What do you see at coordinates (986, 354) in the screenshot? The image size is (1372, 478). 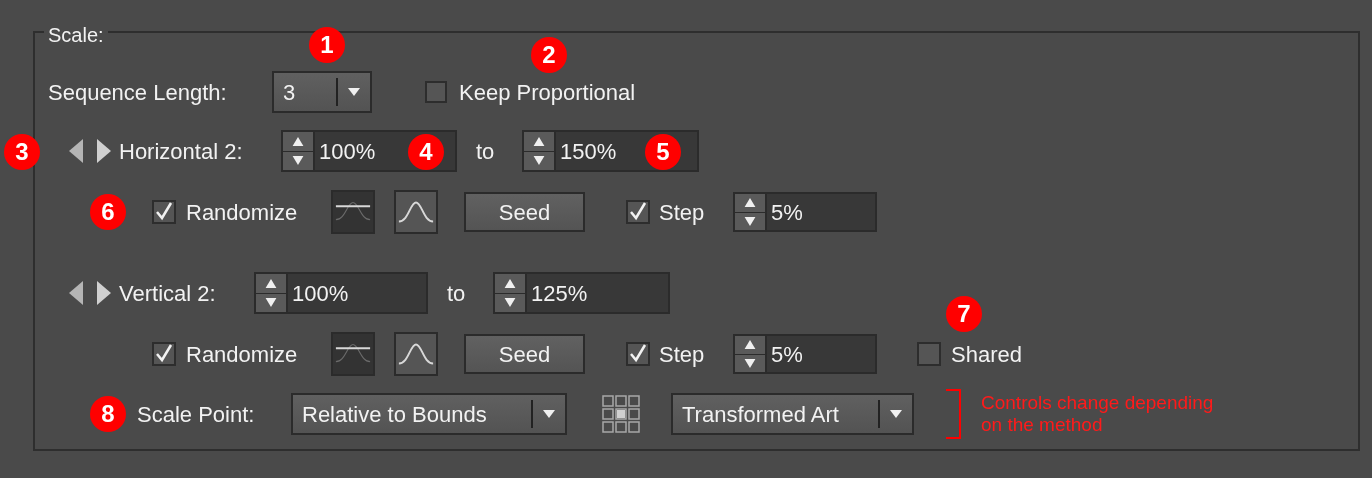 I see `shared-label: Shared` at bounding box center [986, 354].